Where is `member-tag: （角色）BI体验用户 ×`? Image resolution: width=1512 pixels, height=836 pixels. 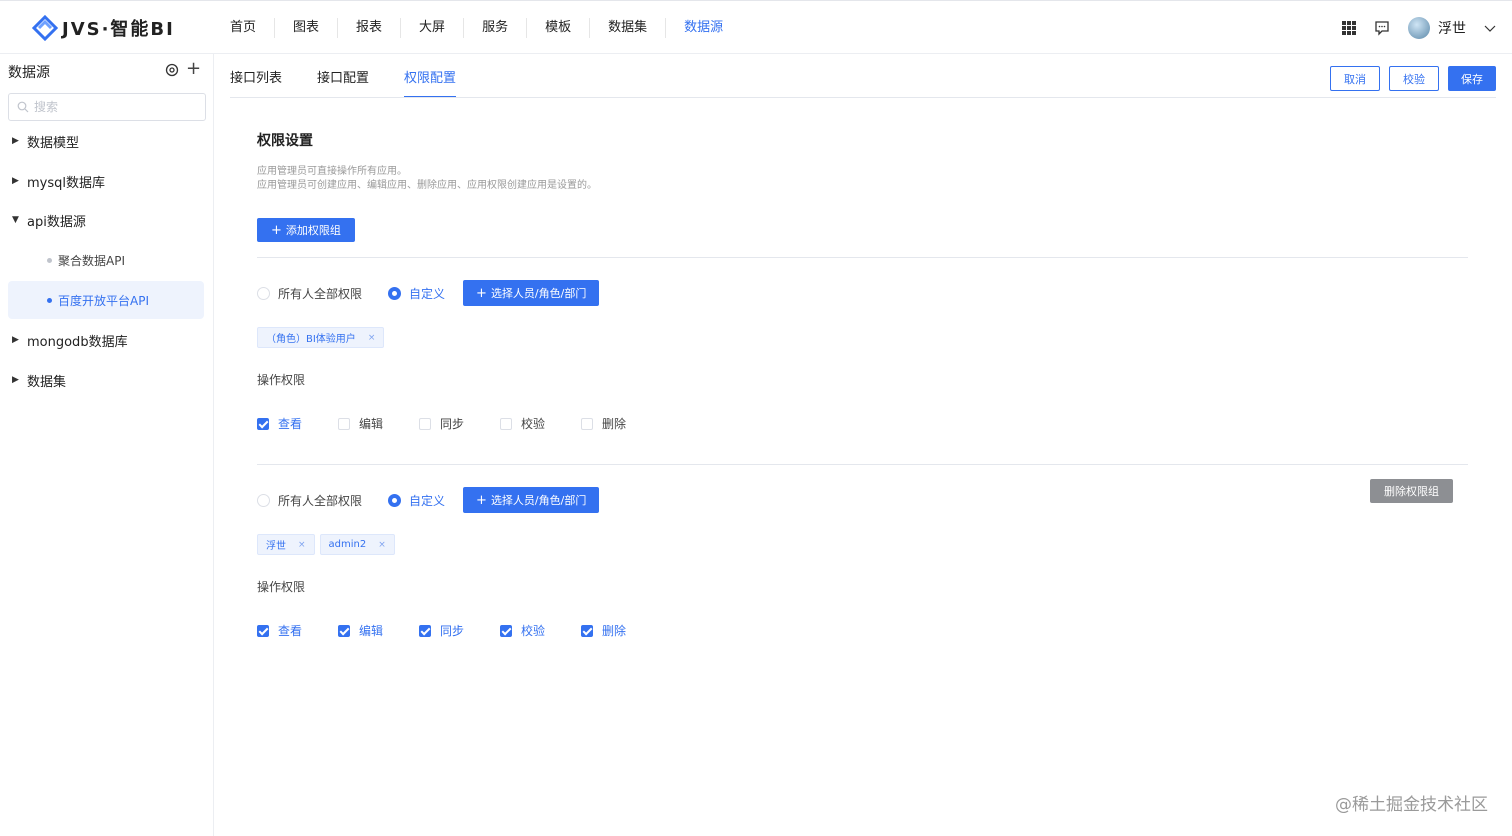 member-tag: （角色）BI体验用户 × is located at coordinates (321, 337).